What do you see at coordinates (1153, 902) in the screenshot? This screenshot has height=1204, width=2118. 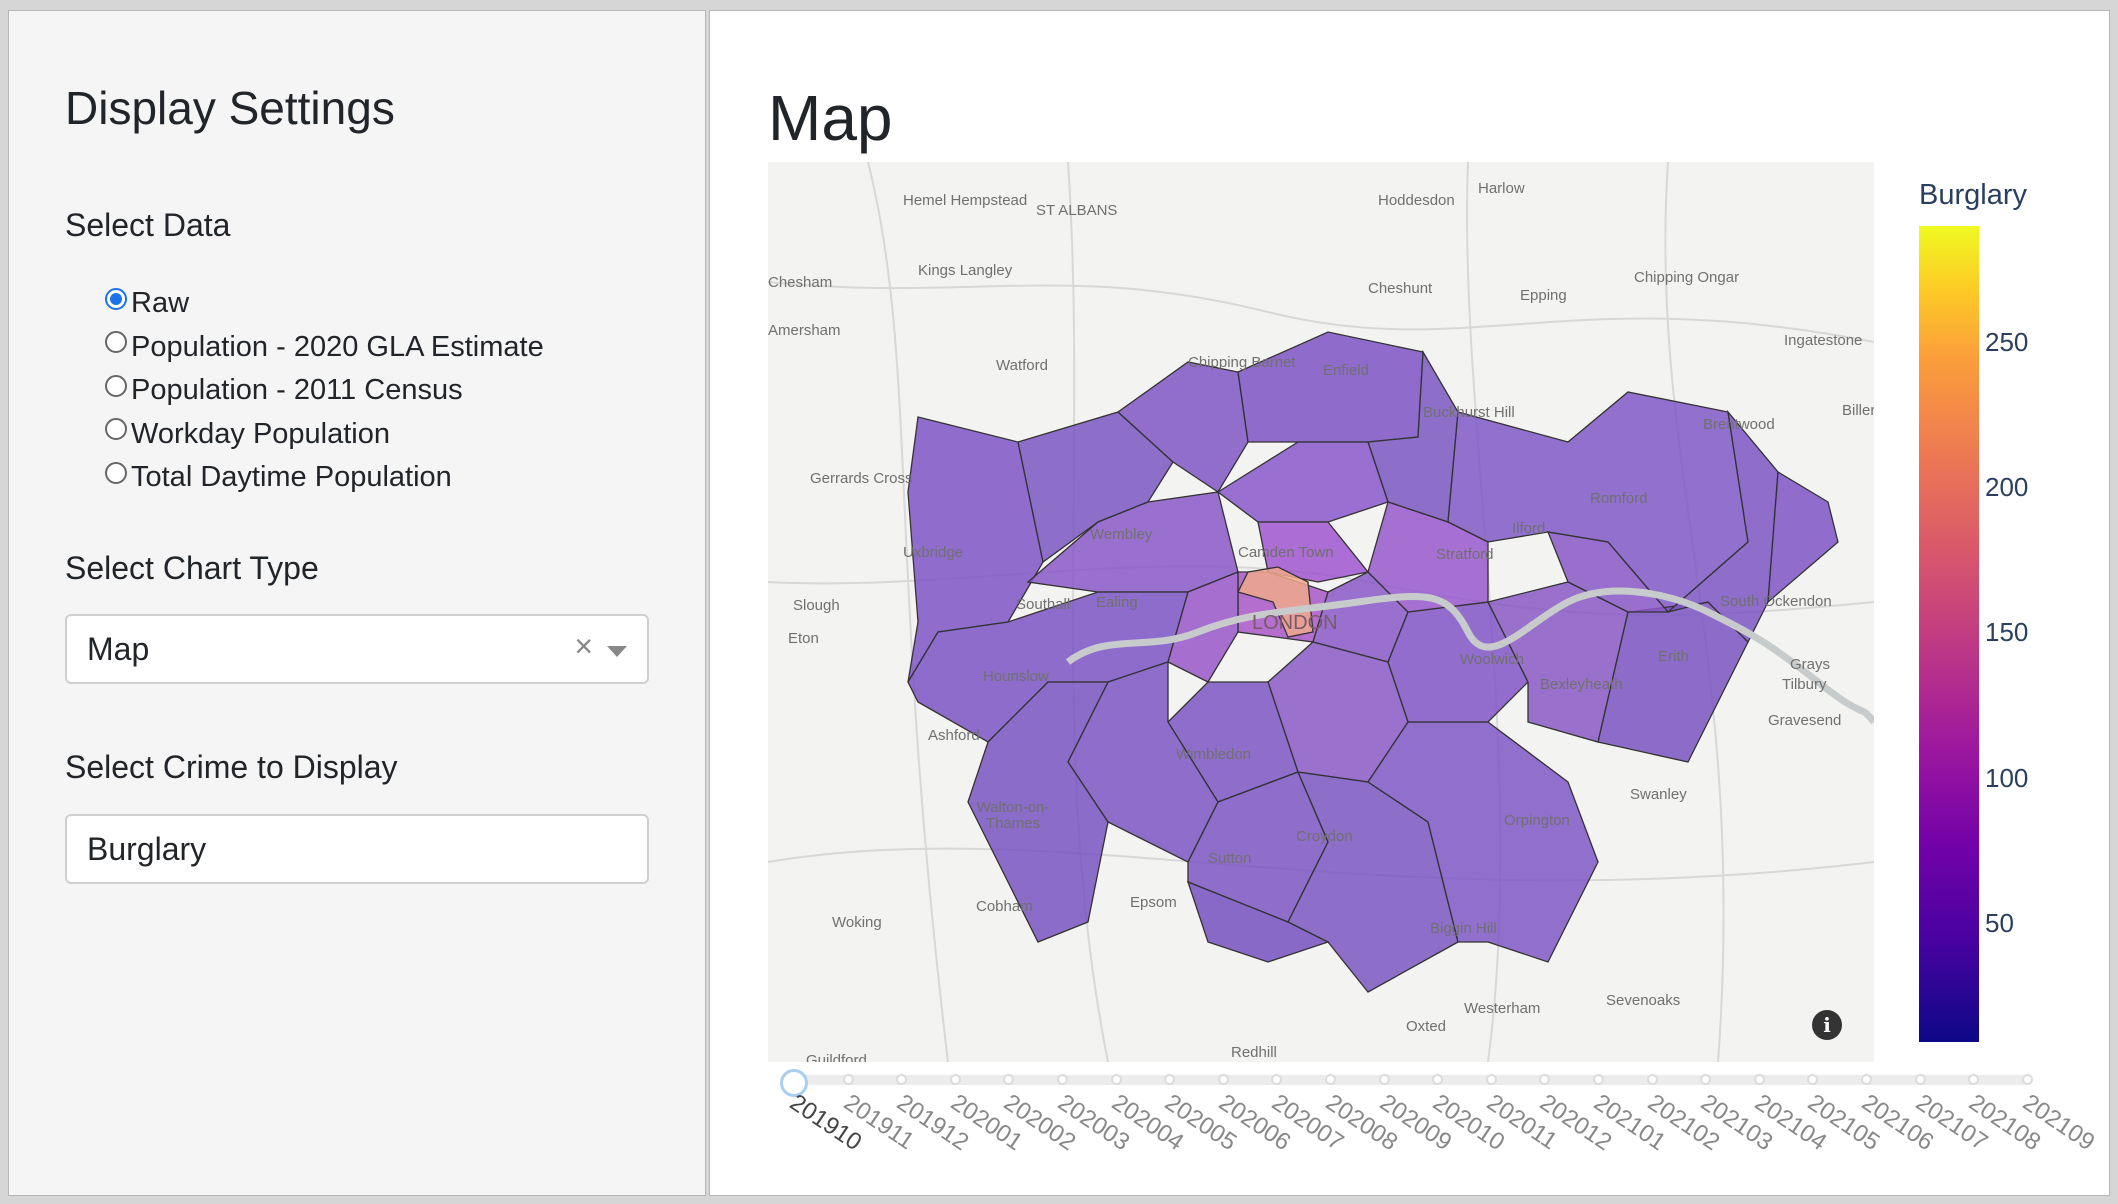 I see `map-label: Epsom` at bounding box center [1153, 902].